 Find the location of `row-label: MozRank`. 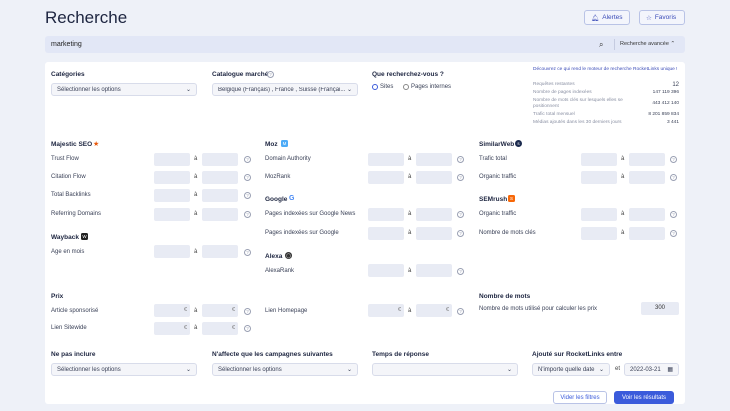

row-label: MozRank is located at coordinates (278, 177).